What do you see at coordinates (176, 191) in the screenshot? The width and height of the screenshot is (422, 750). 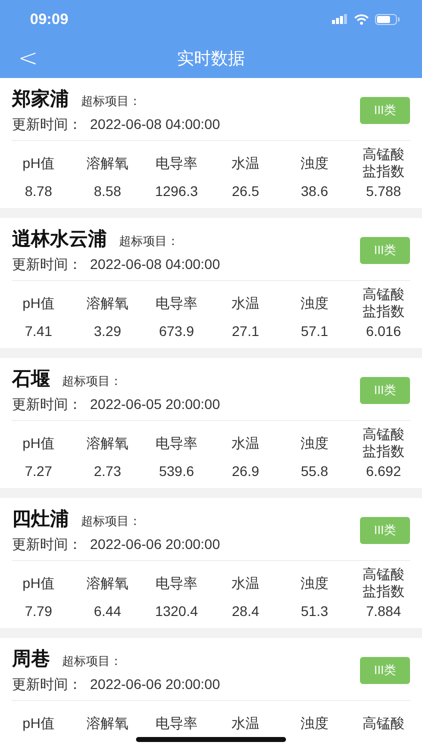 I see `metric-value: 1296.3` at bounding box center [176, 191].